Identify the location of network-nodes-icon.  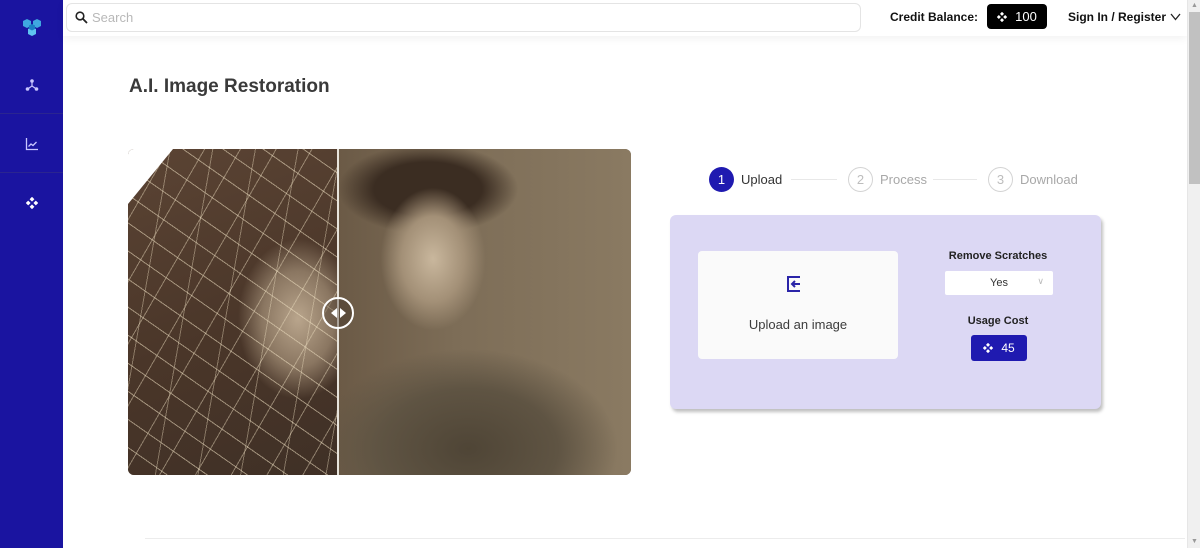
(31, 84).